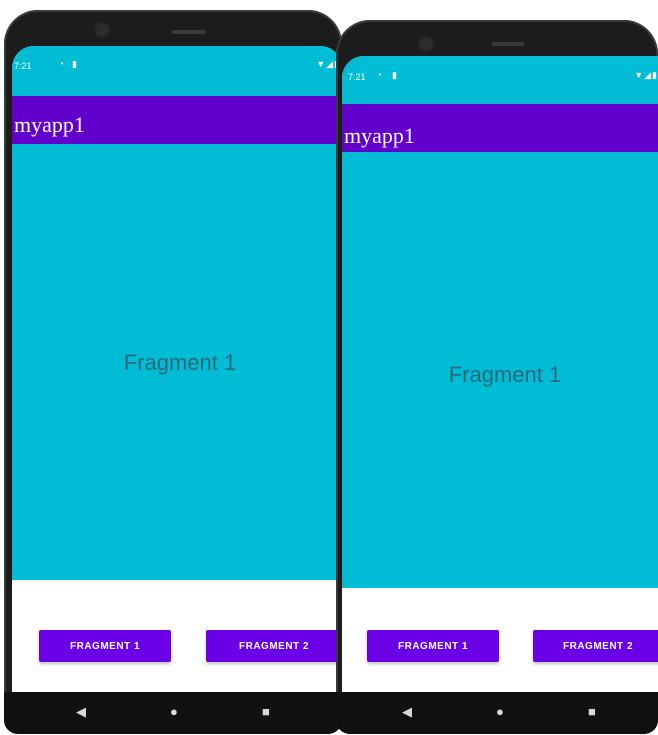  What do you see at coordinates (655, 75) in the screenshot?
I see `battery-icon: ▮` at bounding box center [655, 75].